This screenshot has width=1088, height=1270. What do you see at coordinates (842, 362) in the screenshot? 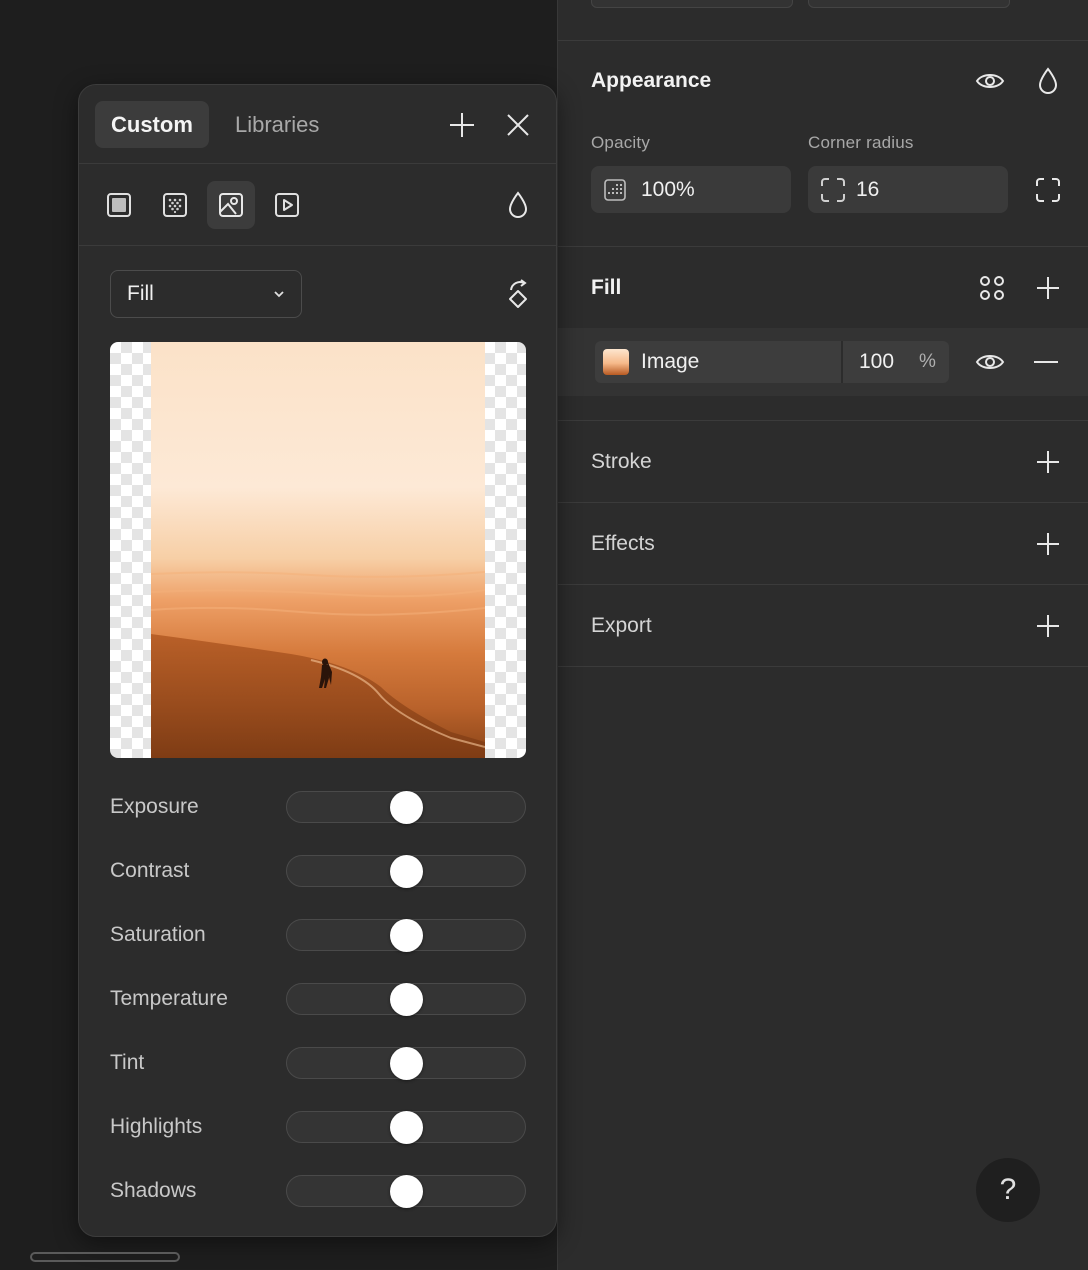
I see `chip-separator` at bounding box center [842, 362].